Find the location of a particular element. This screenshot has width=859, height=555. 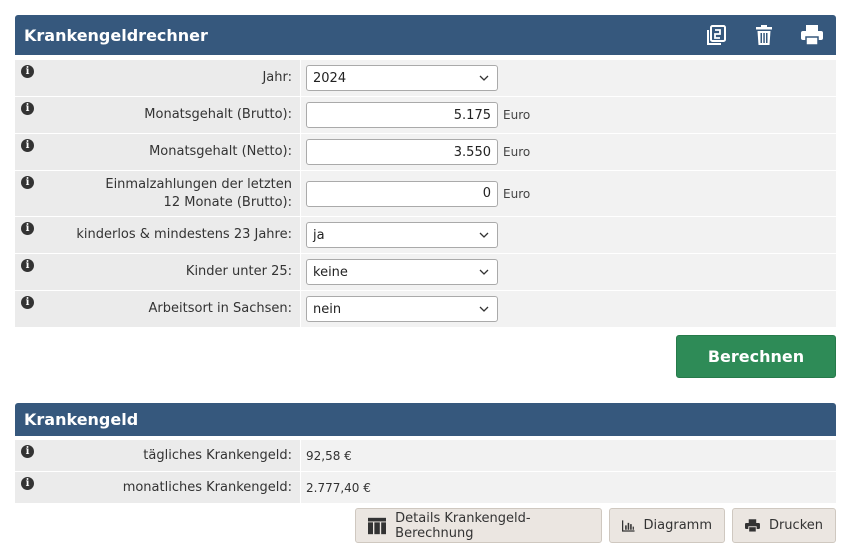

children-label: Kinder unter 25: is located at coordinates (238, 271).